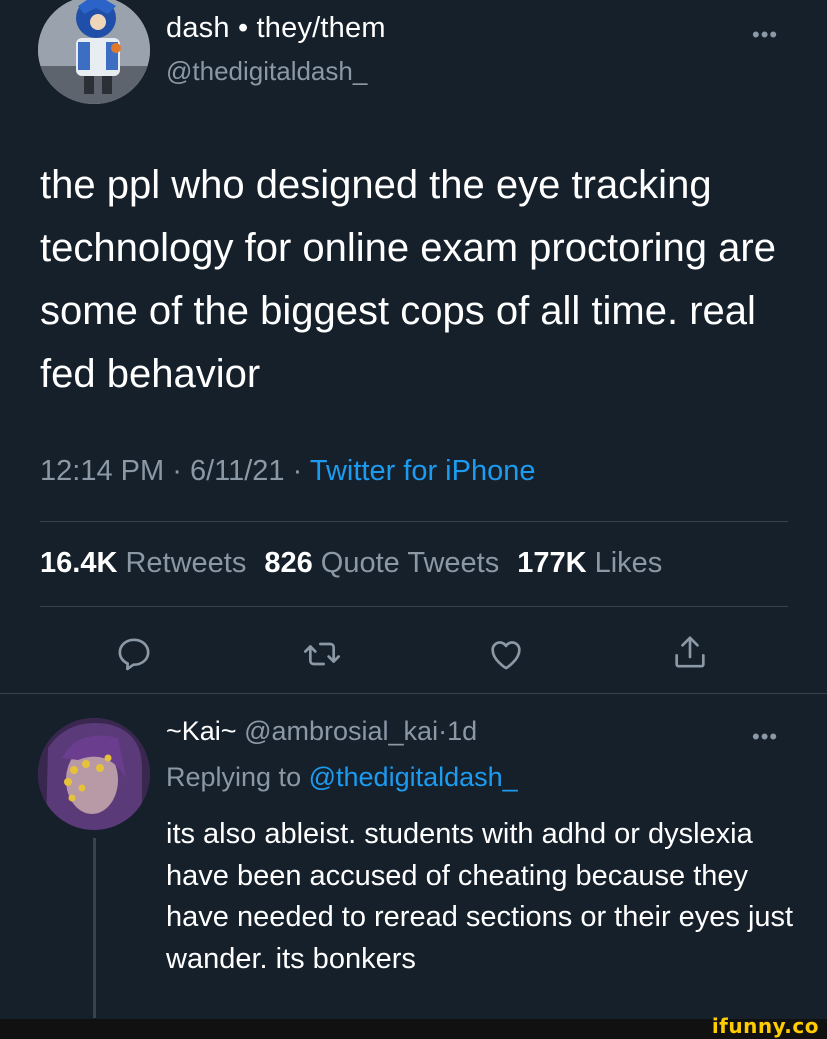 The height and width of the screenshot is (1039, 827). I want to click on like-icon, so click(506, 654).